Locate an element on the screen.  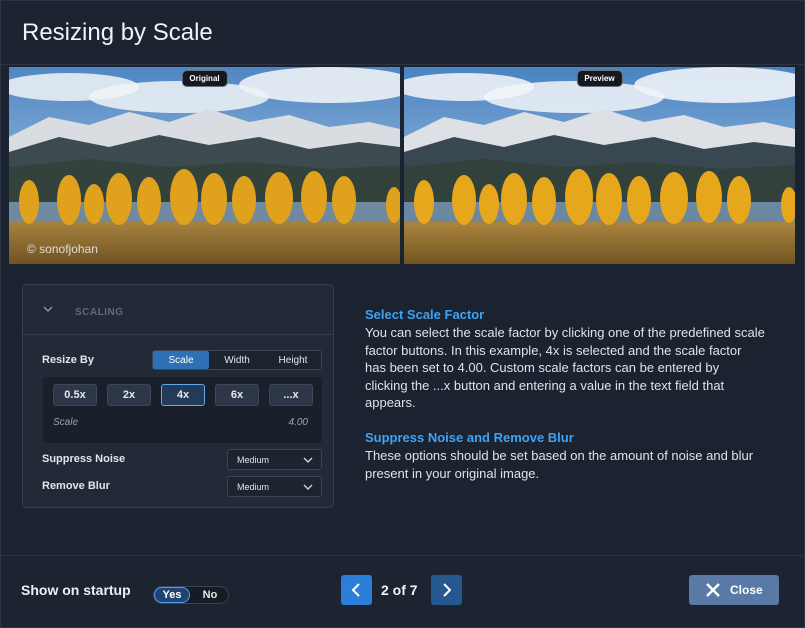
prev-page-button is located at coordinates (356, 590).